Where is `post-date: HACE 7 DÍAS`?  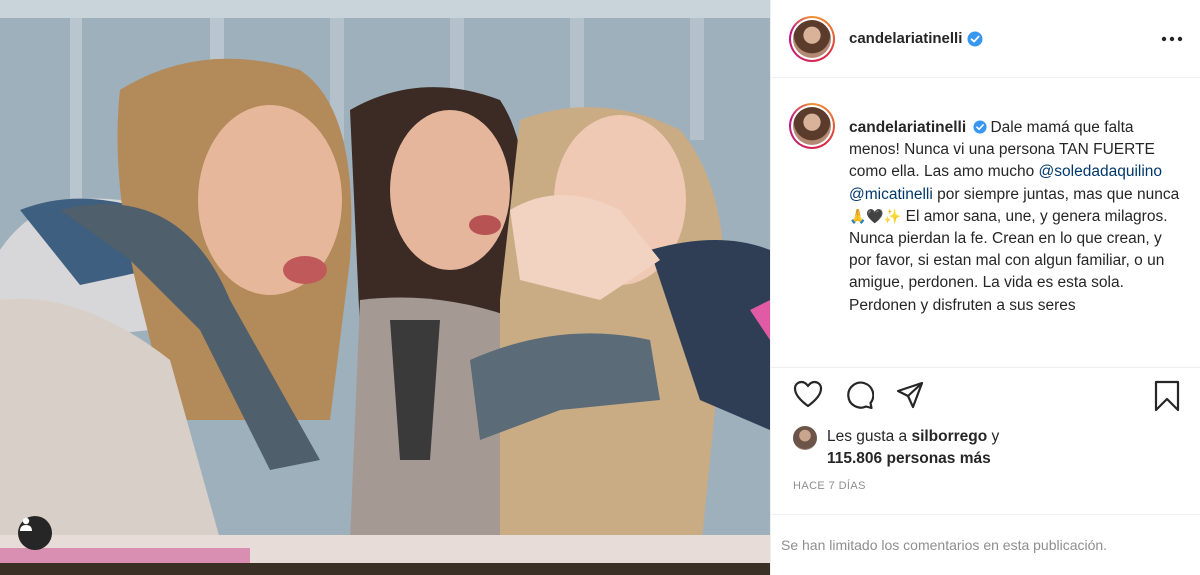 post-date: HACE 7 DÍAS is located at coordinates (829, 486).